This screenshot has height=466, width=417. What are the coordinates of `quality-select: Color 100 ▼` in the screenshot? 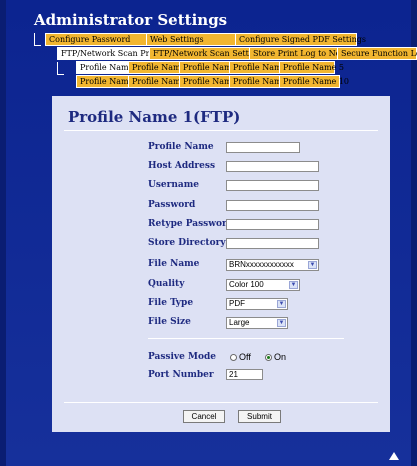 It's located at (263, 285).